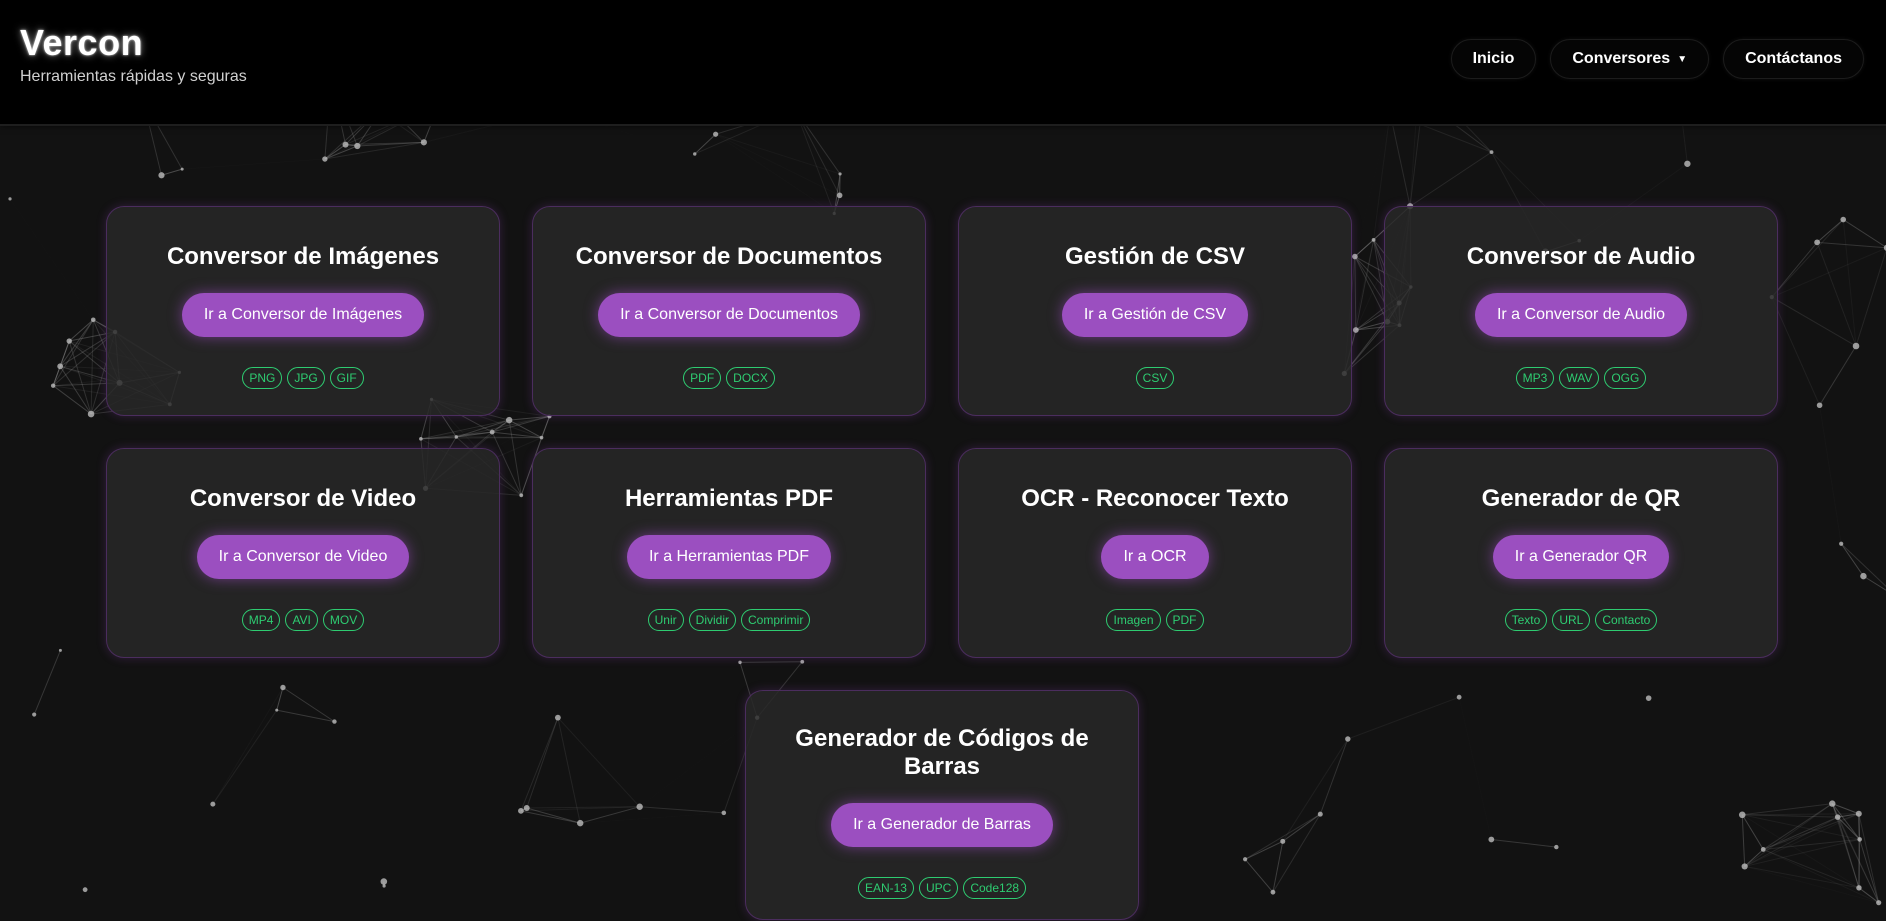  I want to click on tag-ogg: OGG, so click(1625, 378).